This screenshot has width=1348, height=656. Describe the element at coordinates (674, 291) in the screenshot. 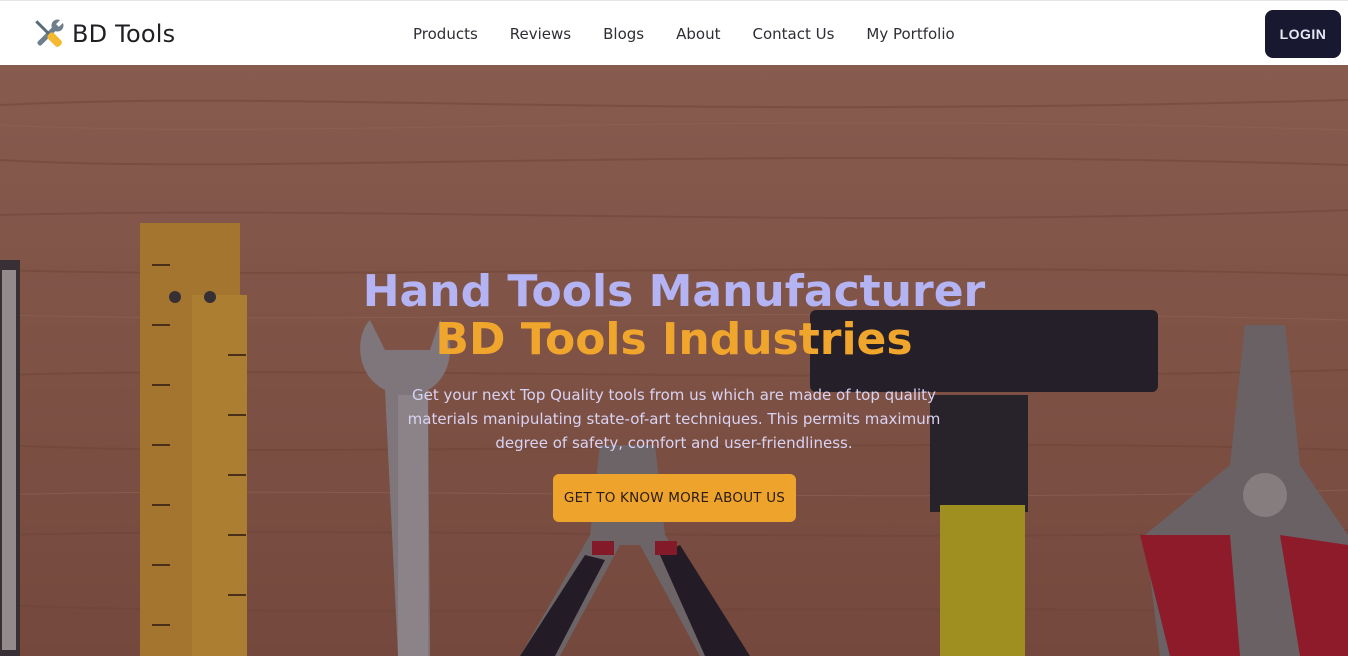

I see `hero-title: Hand Tools Manufacturer` at that location.